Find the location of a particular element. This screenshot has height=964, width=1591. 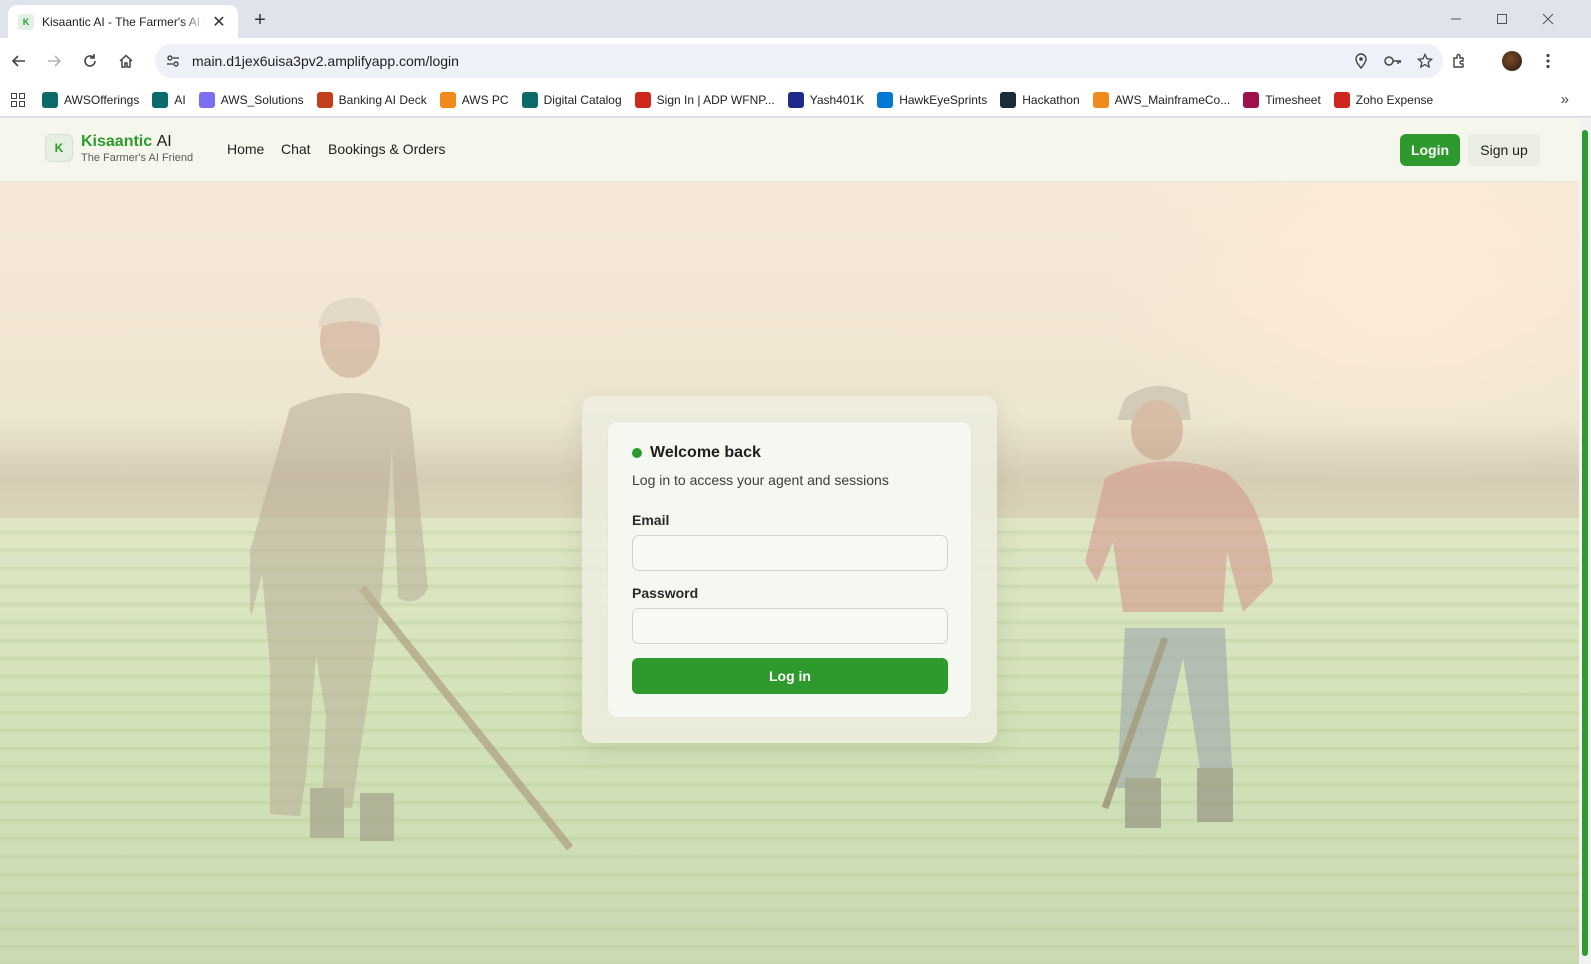

card-title-text: Welcome back is located at coordinates (705, 452).